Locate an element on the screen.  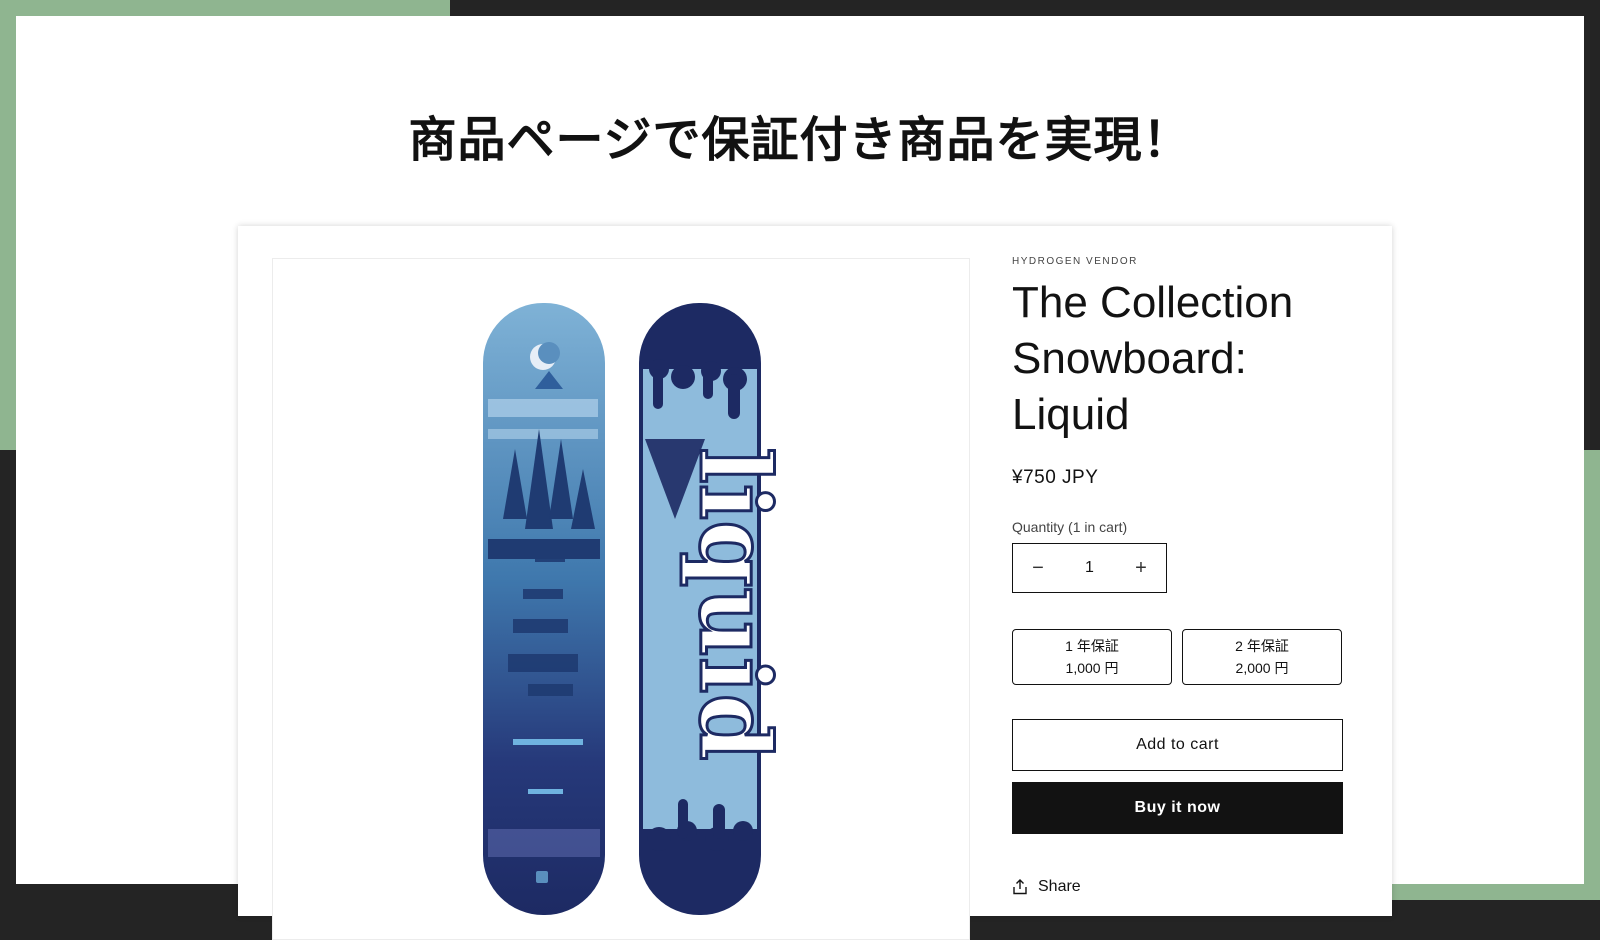
warranty-option-1-year: 1 年保証 1,000 円 is located at coordinates (1092, 657).